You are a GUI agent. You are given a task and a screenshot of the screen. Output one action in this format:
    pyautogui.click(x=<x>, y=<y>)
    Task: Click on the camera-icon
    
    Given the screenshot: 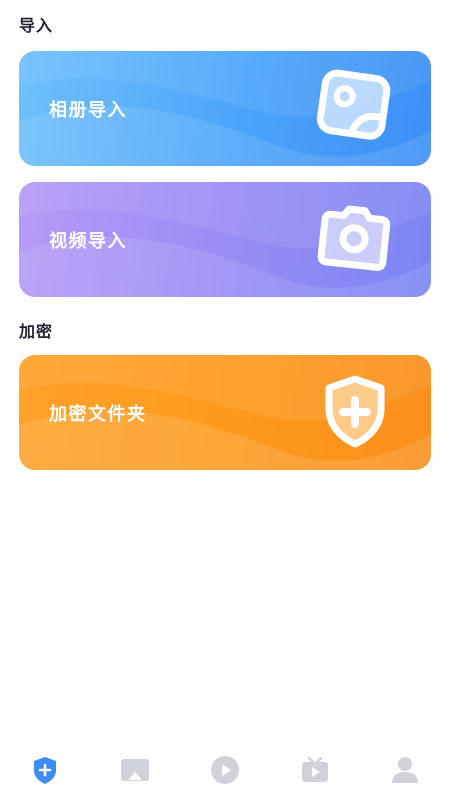 What is the action you would take?
    pyautogui.click(x=354, y=238)
    